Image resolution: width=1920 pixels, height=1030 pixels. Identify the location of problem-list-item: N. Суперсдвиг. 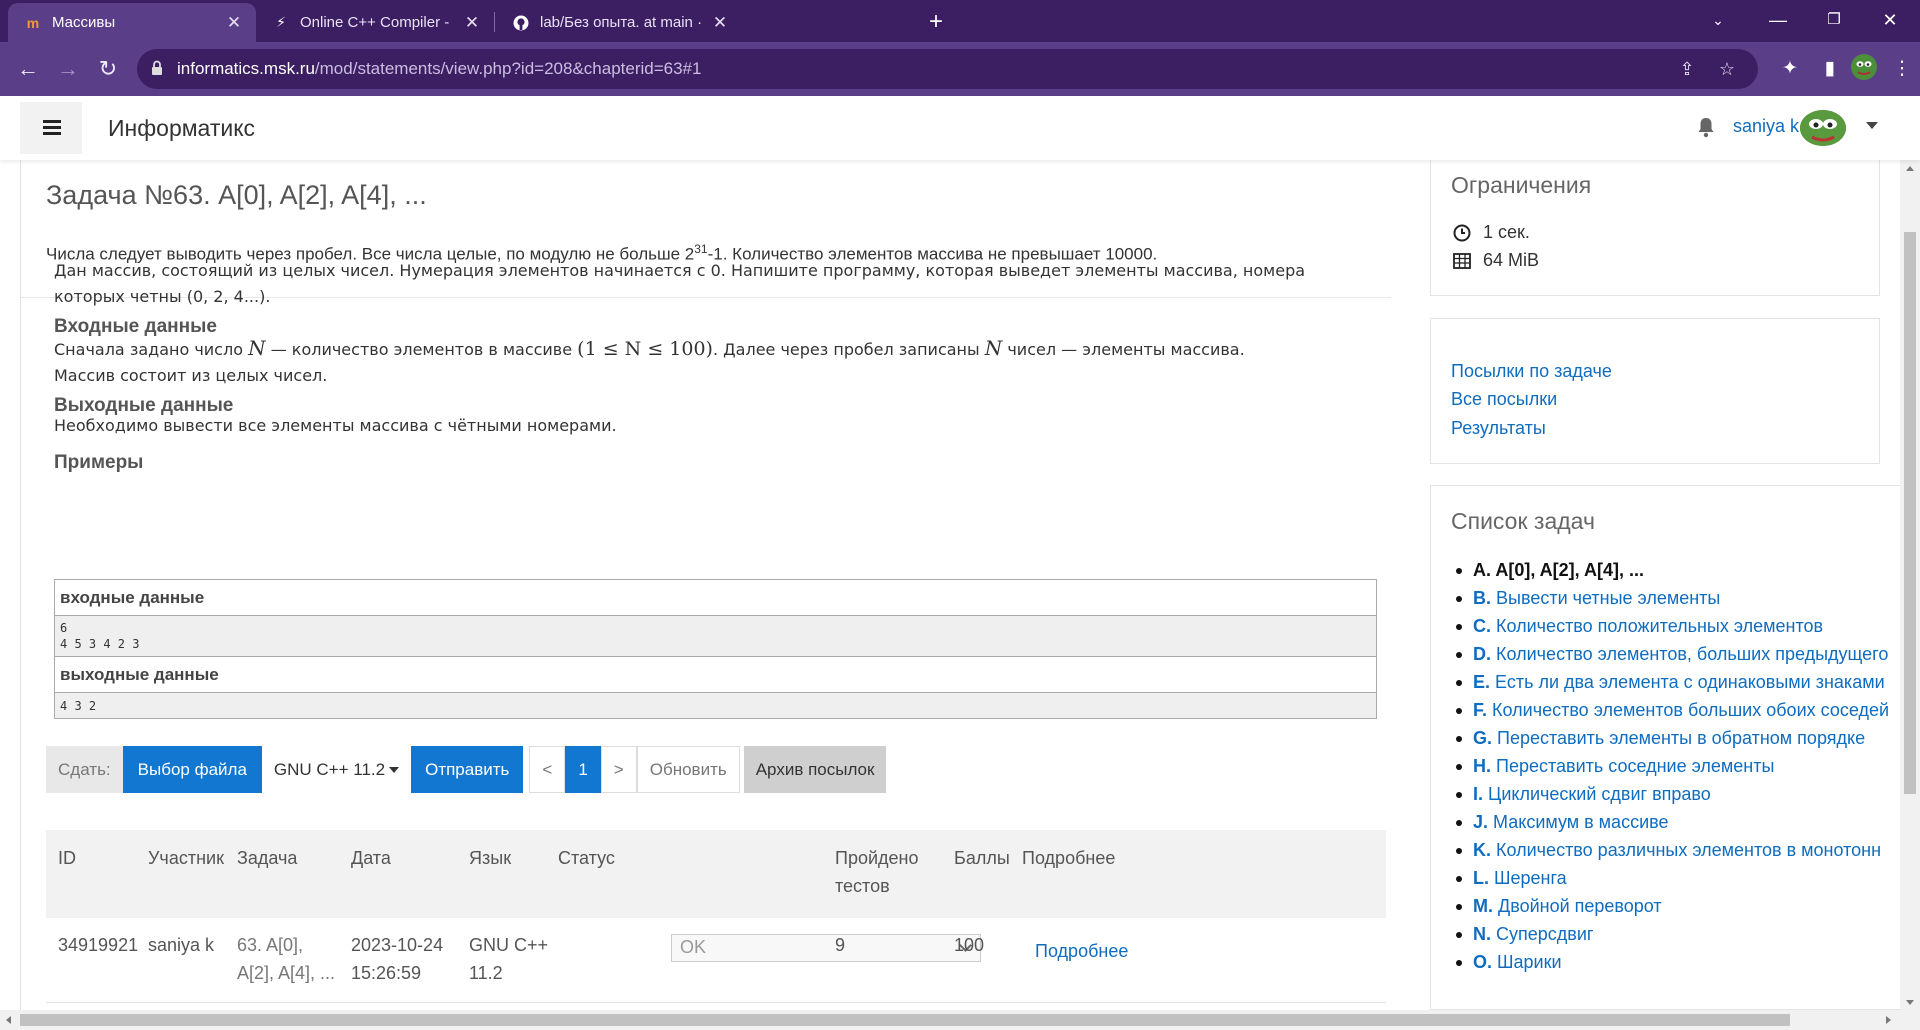
(1675, 934).